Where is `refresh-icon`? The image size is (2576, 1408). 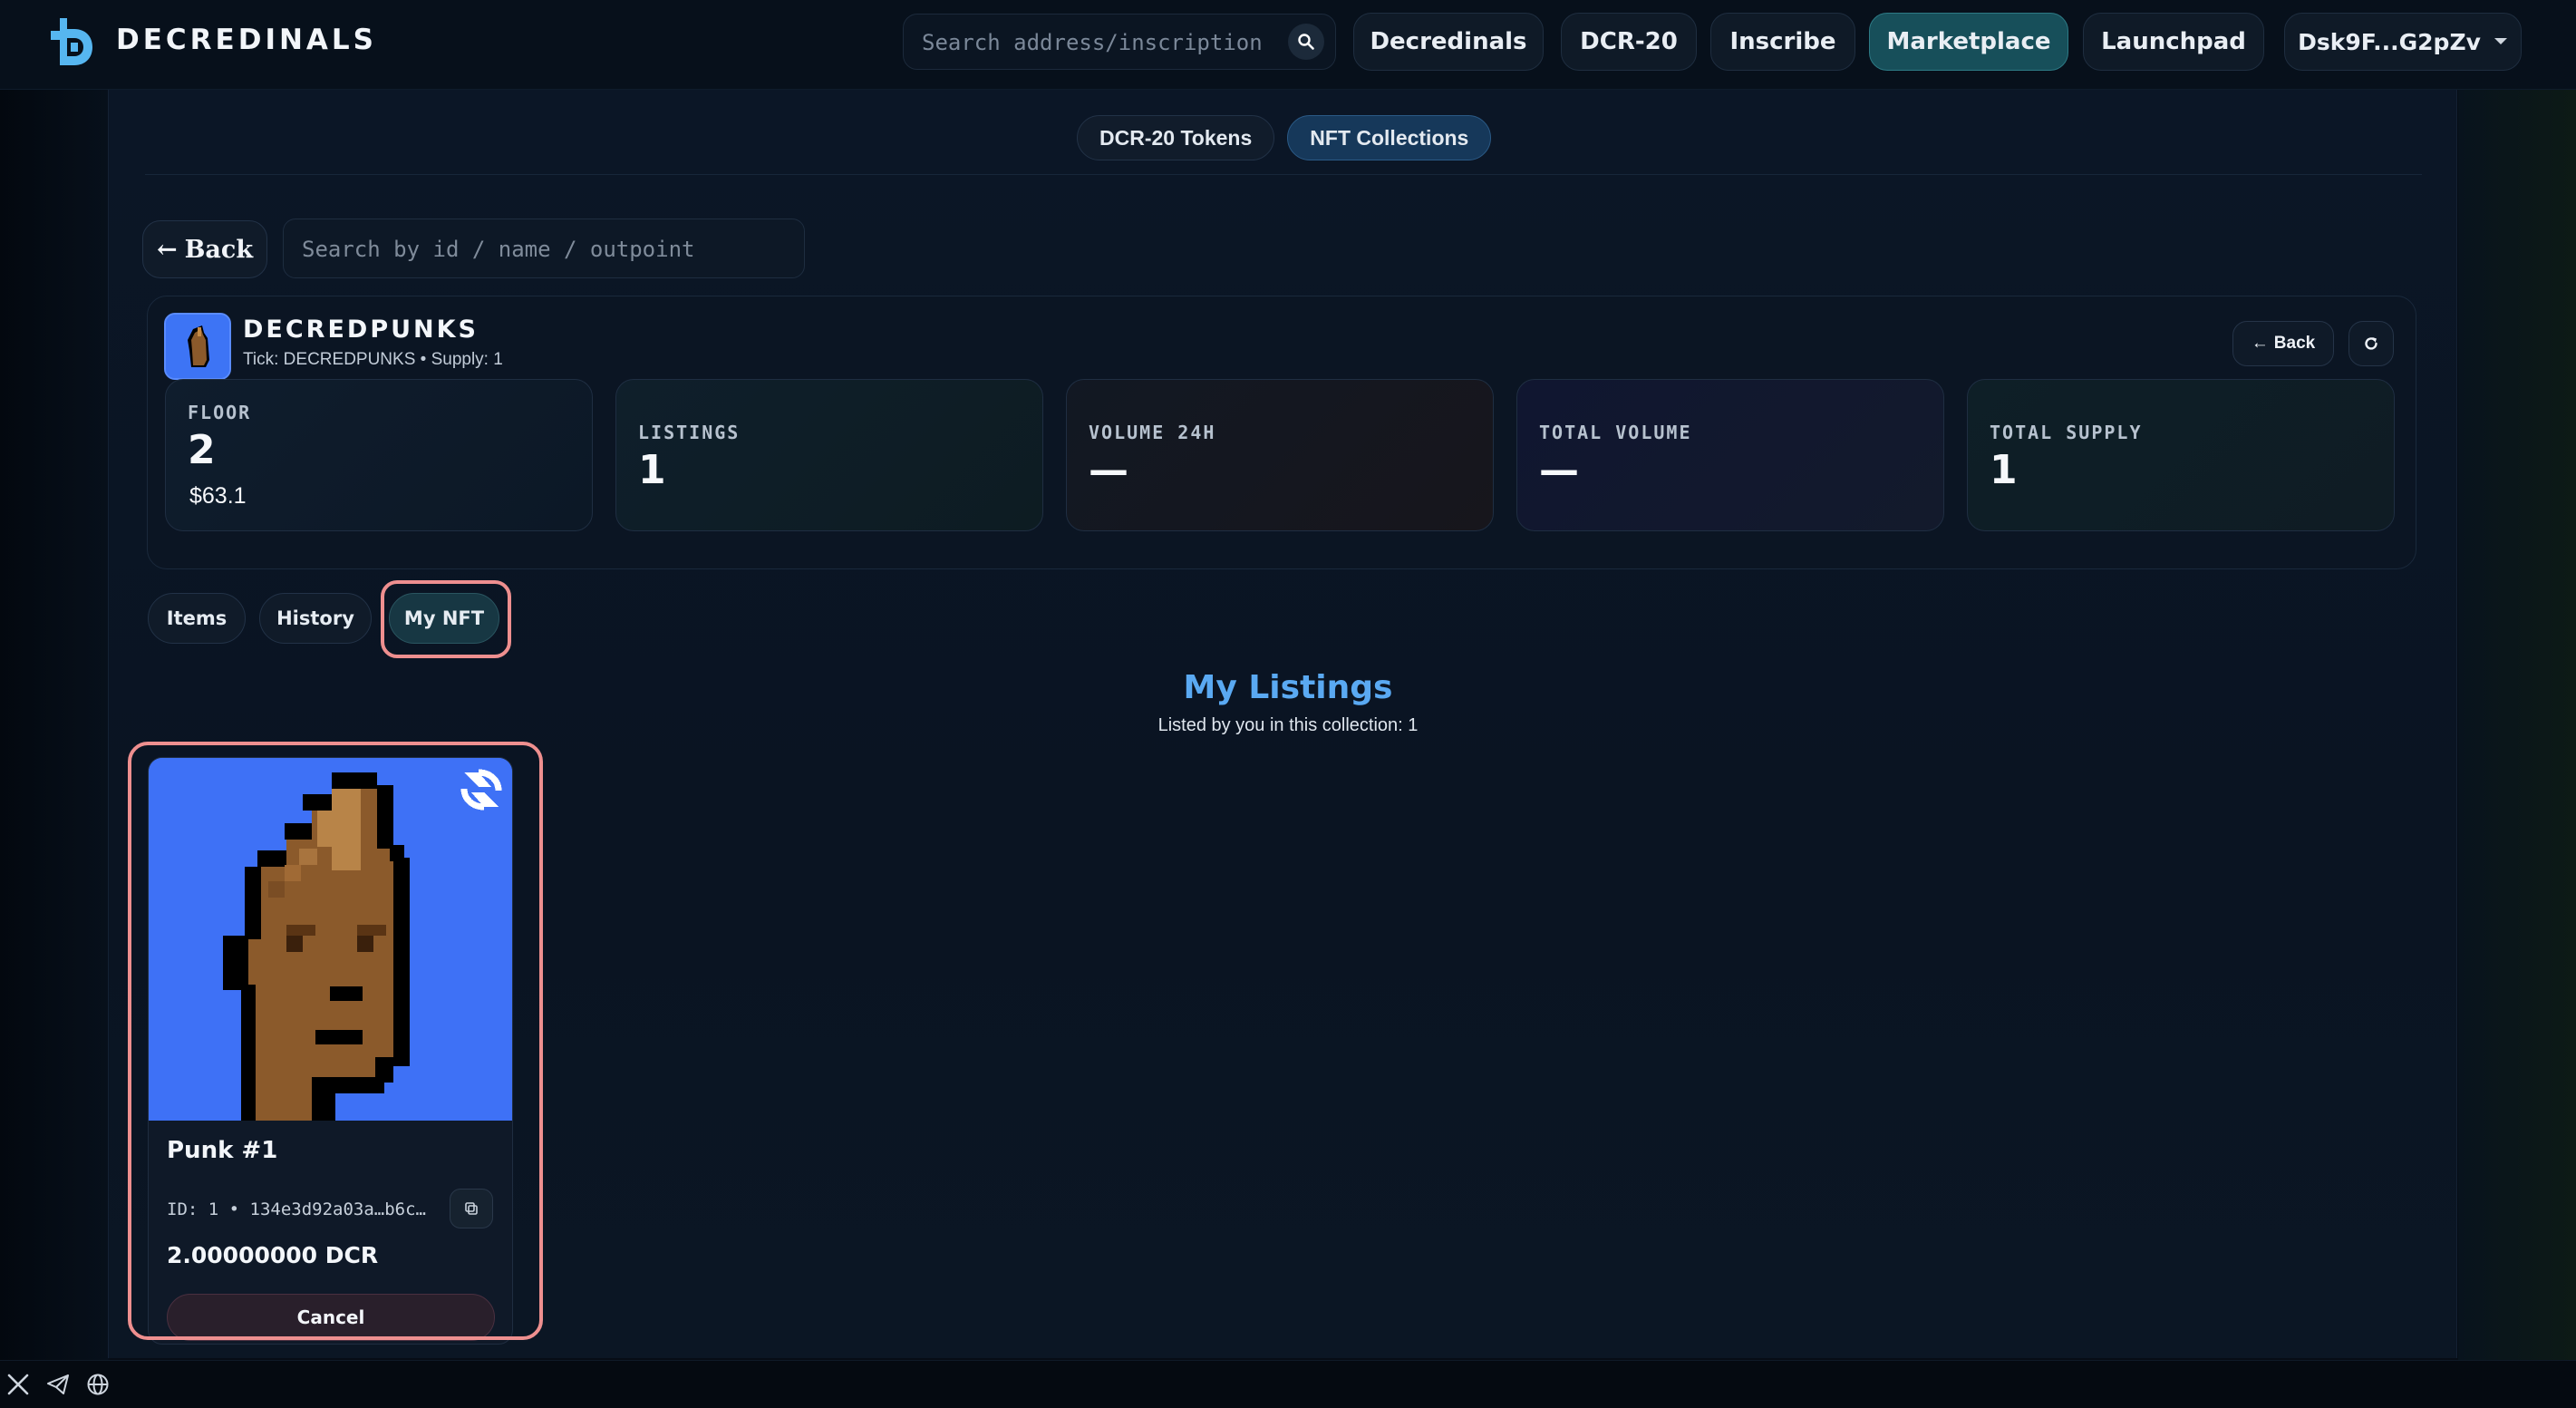 refresh-icon is located at coordinates (2371, 343).